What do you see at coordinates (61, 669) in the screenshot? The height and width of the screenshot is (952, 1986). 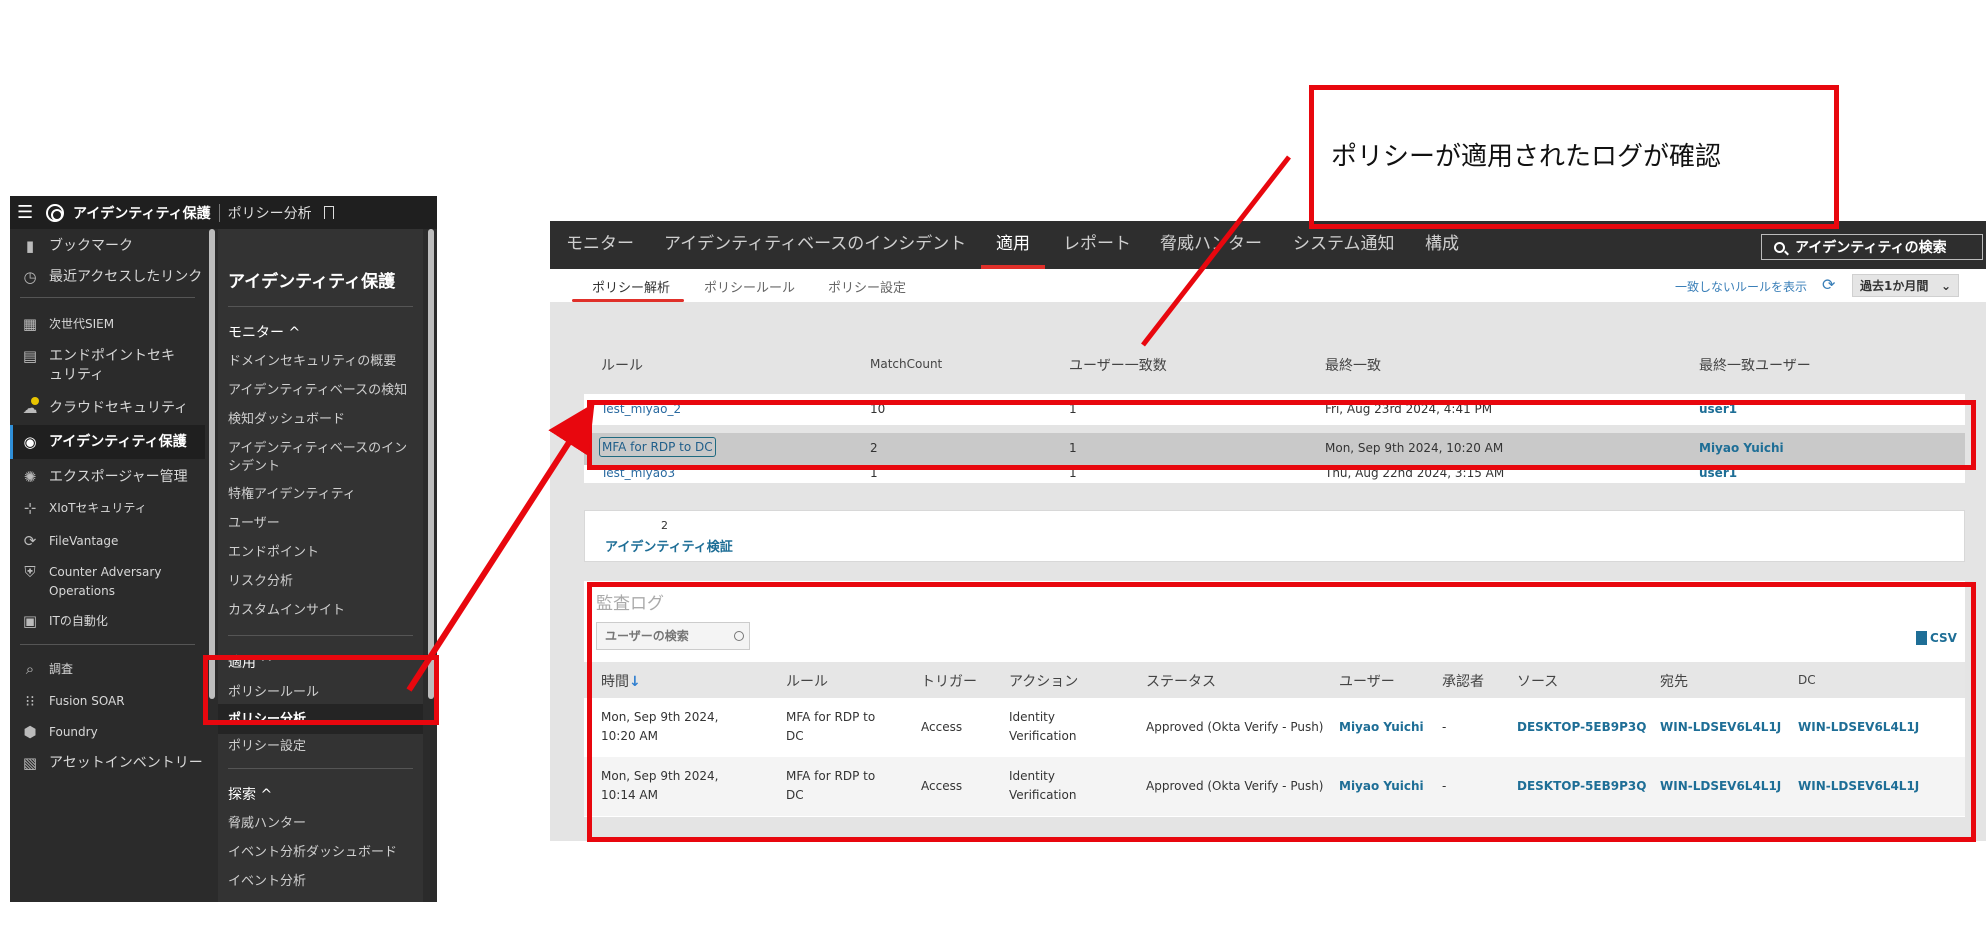 I see `nav-label: 調査` at bounding box center [61, 669].